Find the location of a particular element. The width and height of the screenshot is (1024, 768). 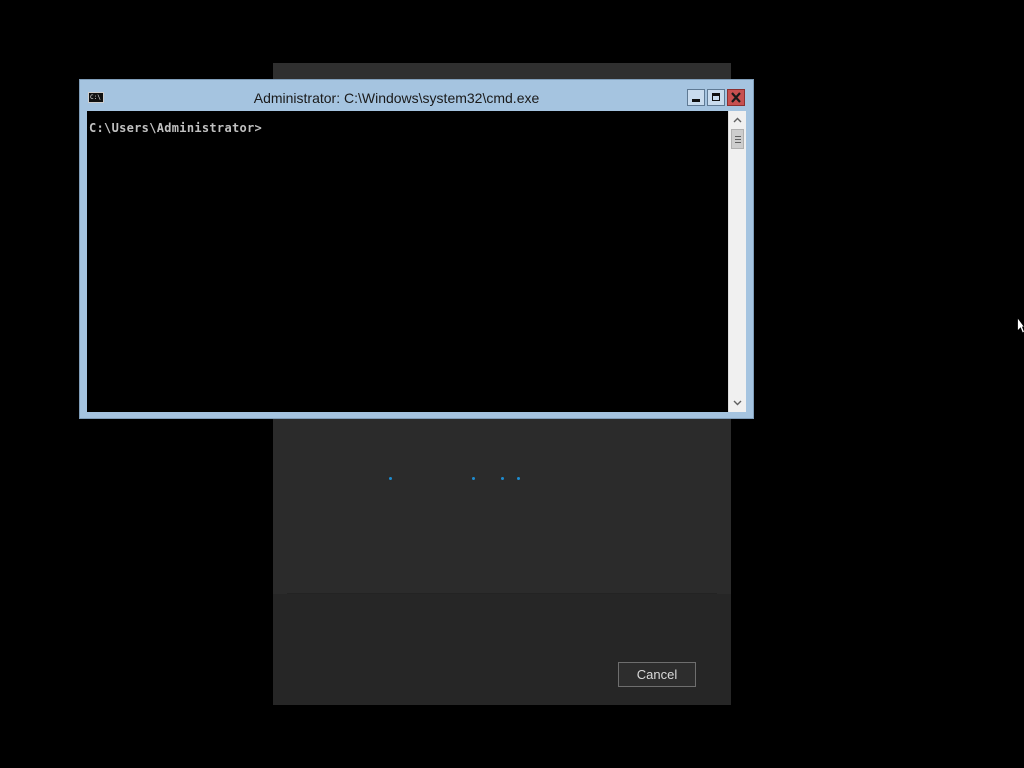

scroll-thumb is located at coordinates (737, 139).